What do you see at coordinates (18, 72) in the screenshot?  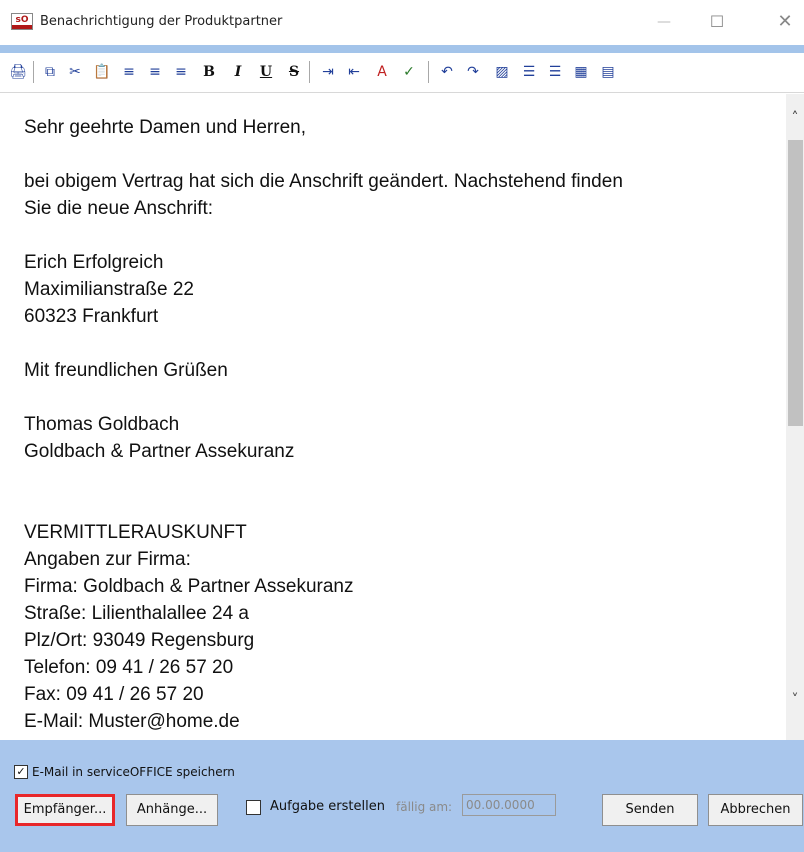 I see `print-icon: 🖨` at bounding box center [18, 72].